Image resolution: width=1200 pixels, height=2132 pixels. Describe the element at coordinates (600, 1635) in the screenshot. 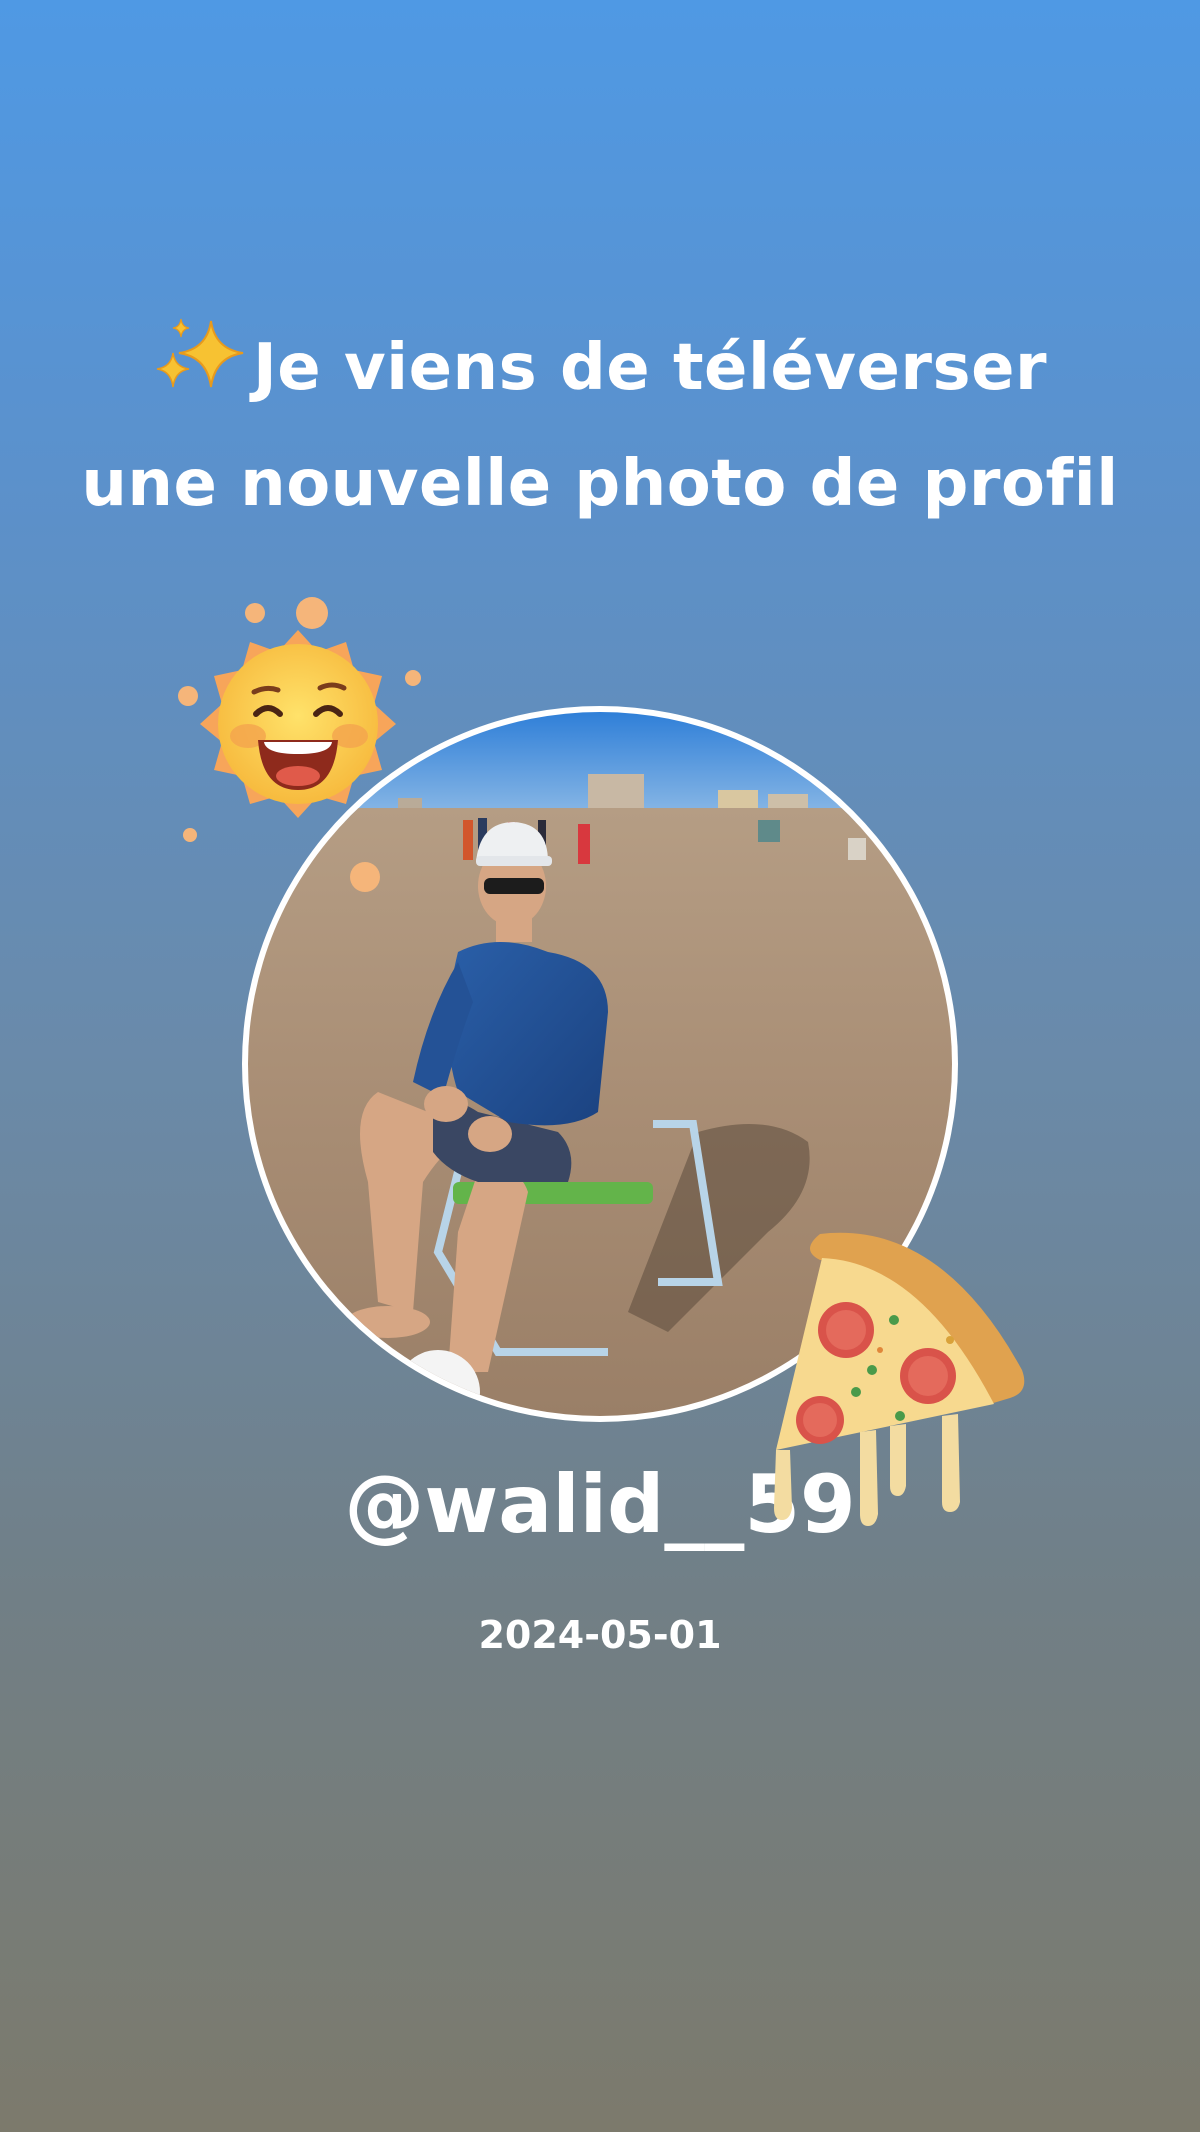

I see `post-date: 2024-05-01` at that location.